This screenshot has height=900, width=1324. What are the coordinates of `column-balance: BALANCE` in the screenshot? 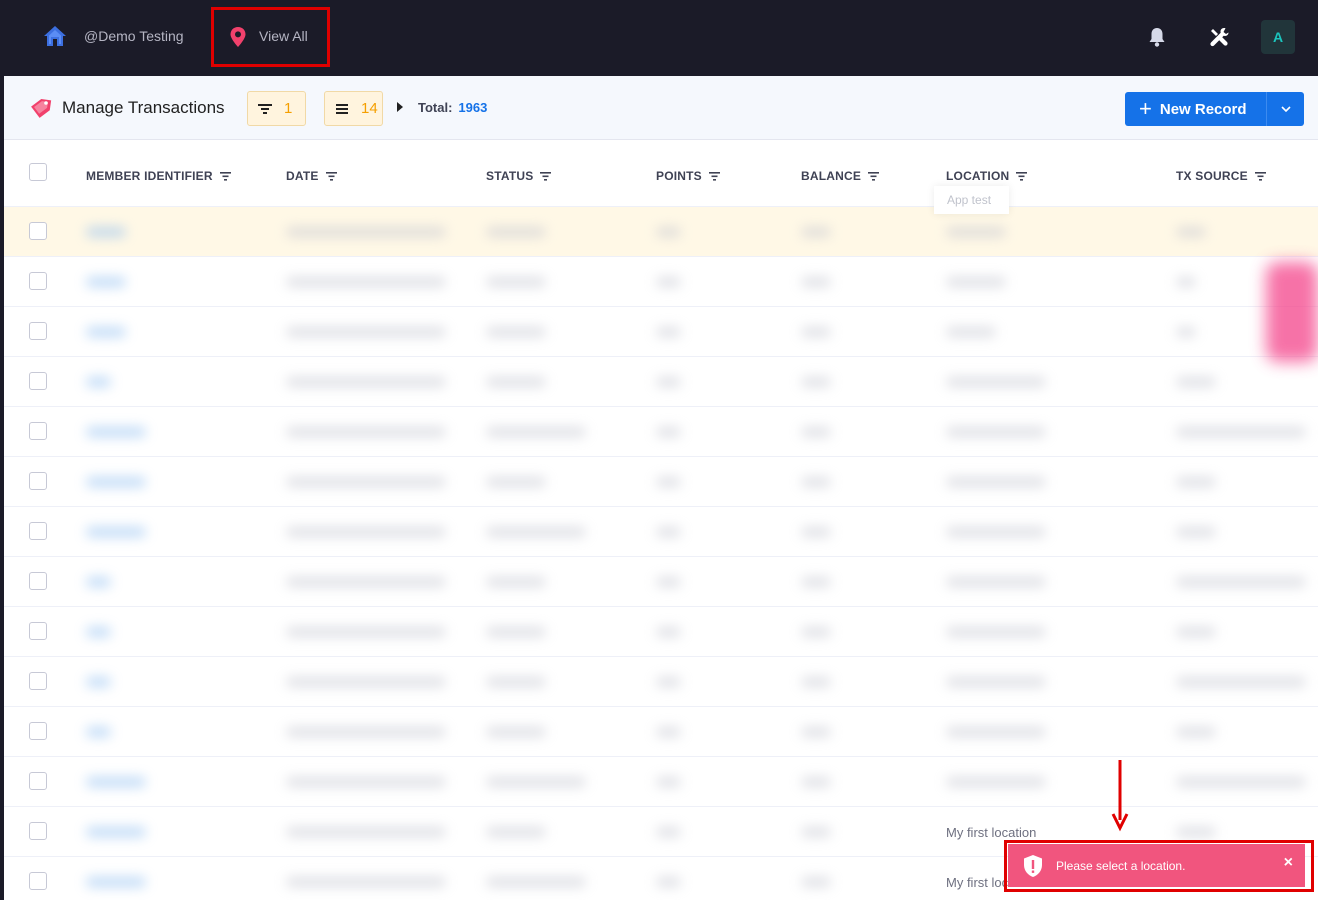 It's located at (840, 176).